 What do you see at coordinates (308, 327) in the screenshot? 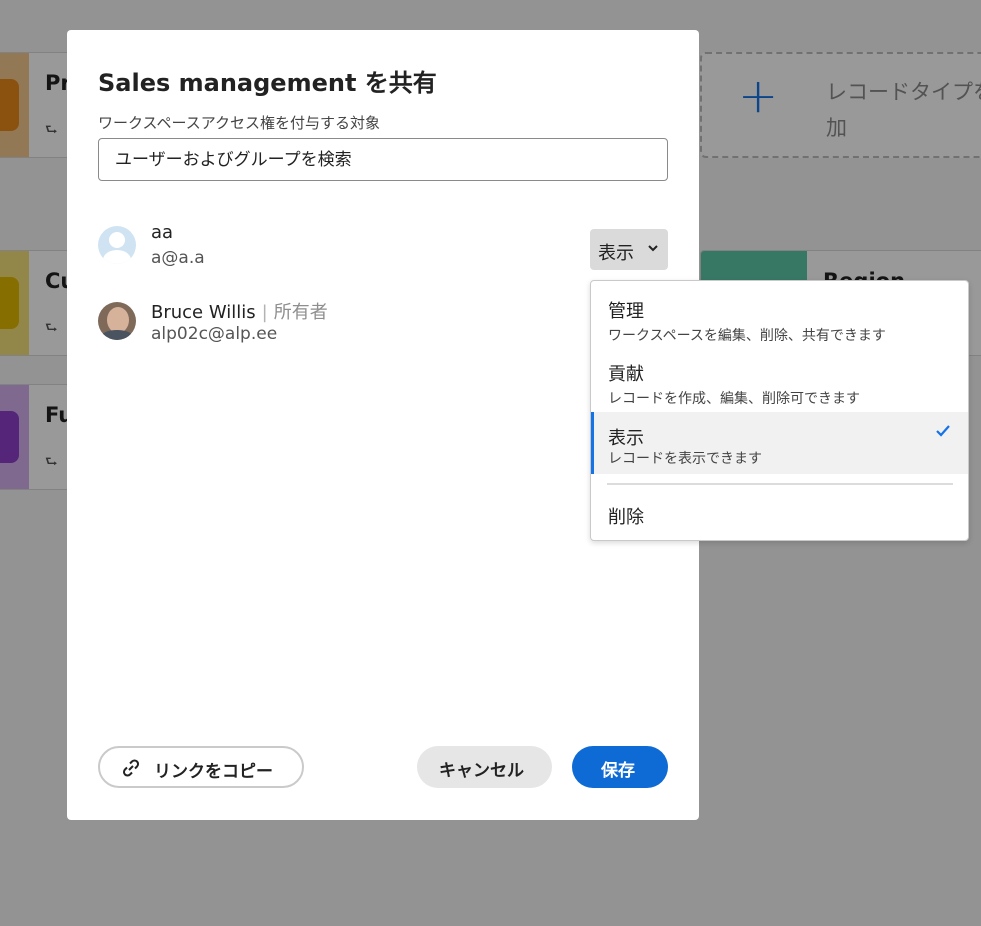
I see `user-row: Bruce Willis | 所有者 alp02c@alp.ee` at bounding box center [308, 327].